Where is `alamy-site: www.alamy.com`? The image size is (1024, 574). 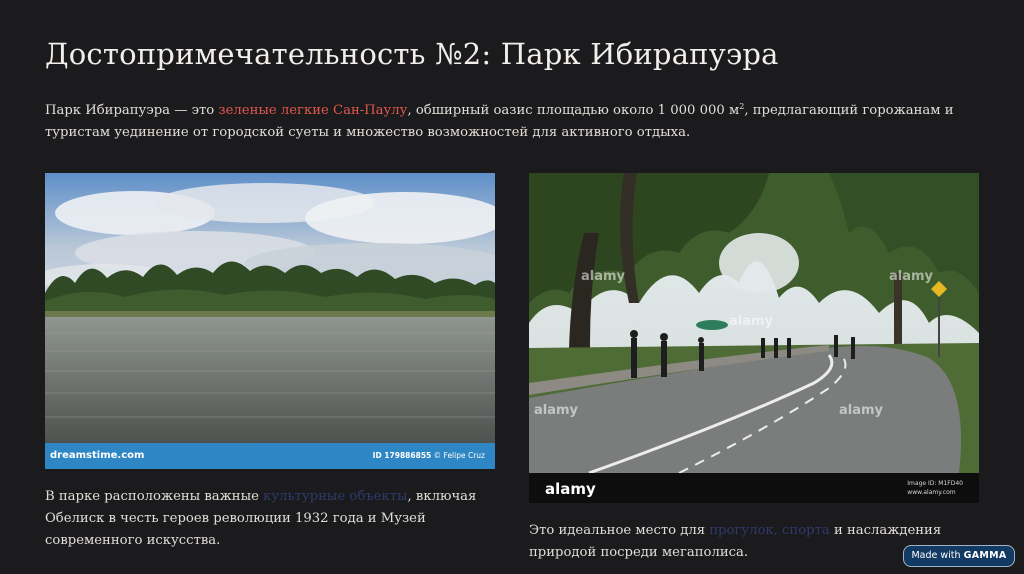
alamy-site: www.alamy.com is located at coordinates (931, 492).